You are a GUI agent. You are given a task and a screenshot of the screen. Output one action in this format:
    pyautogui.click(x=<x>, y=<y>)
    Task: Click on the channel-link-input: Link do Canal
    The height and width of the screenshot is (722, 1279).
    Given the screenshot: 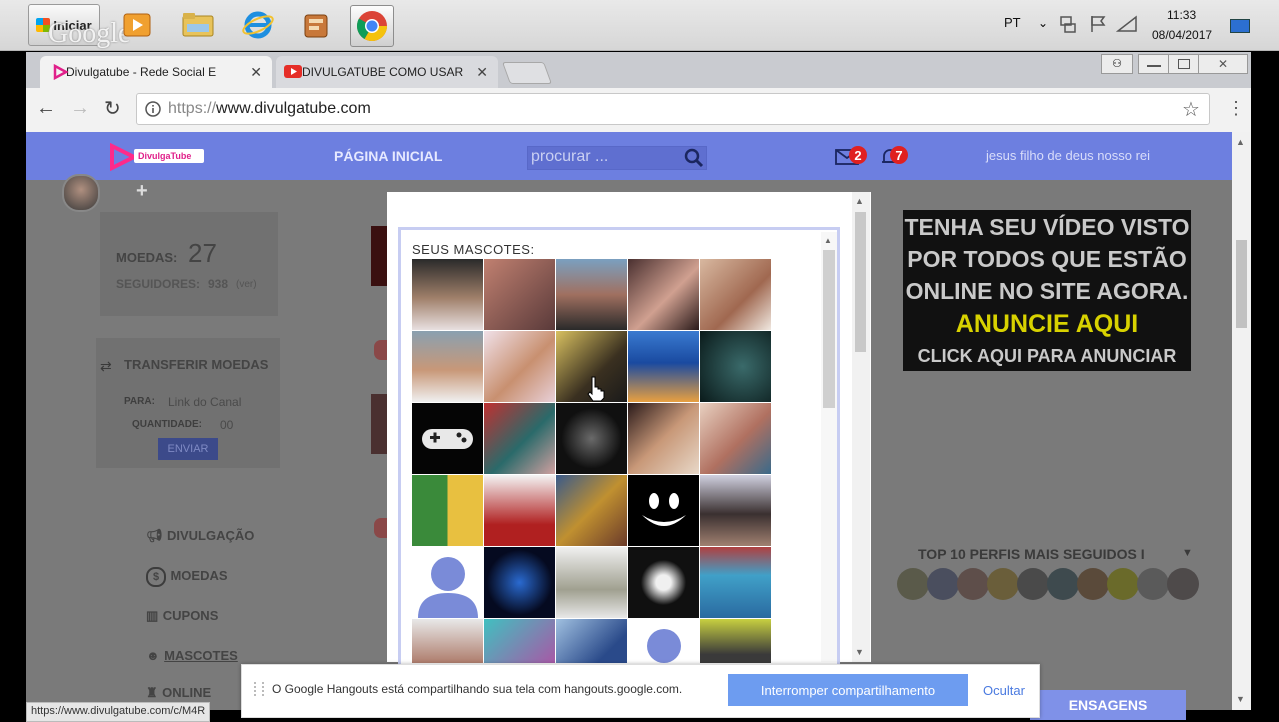 What is the action you would take?
    pyautogui.click(x=204, y=402)
    